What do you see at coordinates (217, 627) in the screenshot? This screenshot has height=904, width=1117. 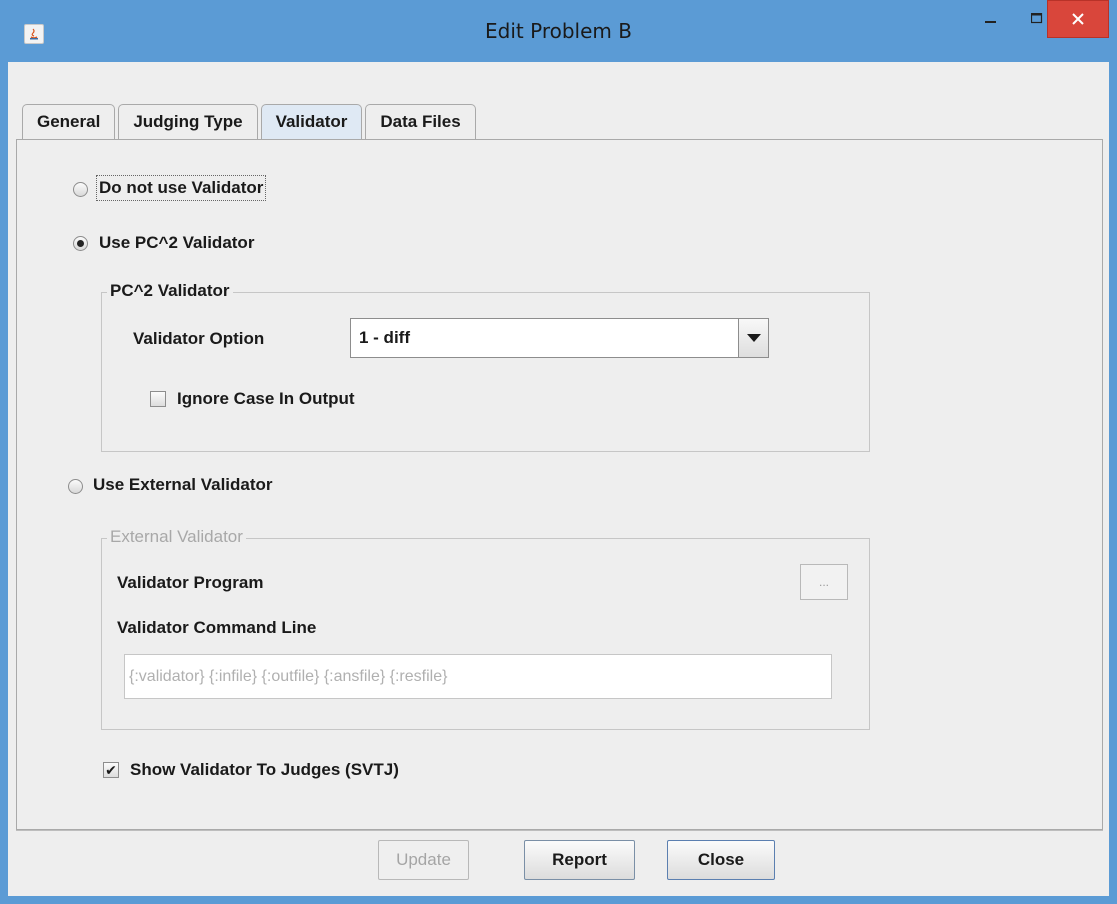 I see `validator-command-label: Validator Command Line` at bounding box center [217, 627].